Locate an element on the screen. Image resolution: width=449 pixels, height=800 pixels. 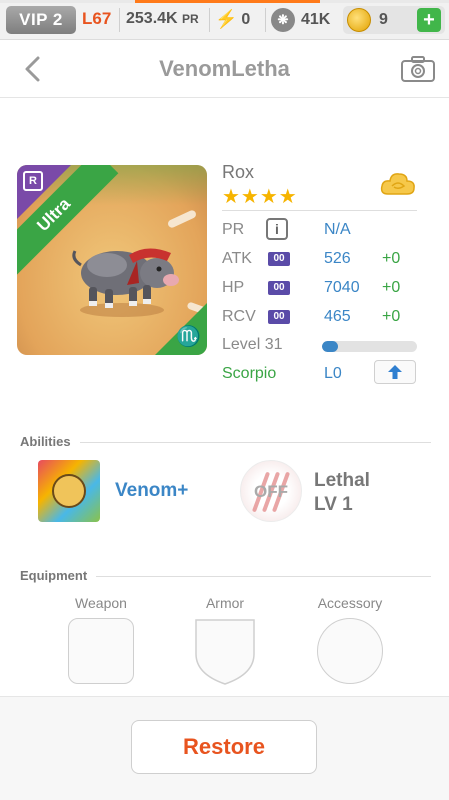
coin-counter: 9 + is located at coordinates (394, 20).